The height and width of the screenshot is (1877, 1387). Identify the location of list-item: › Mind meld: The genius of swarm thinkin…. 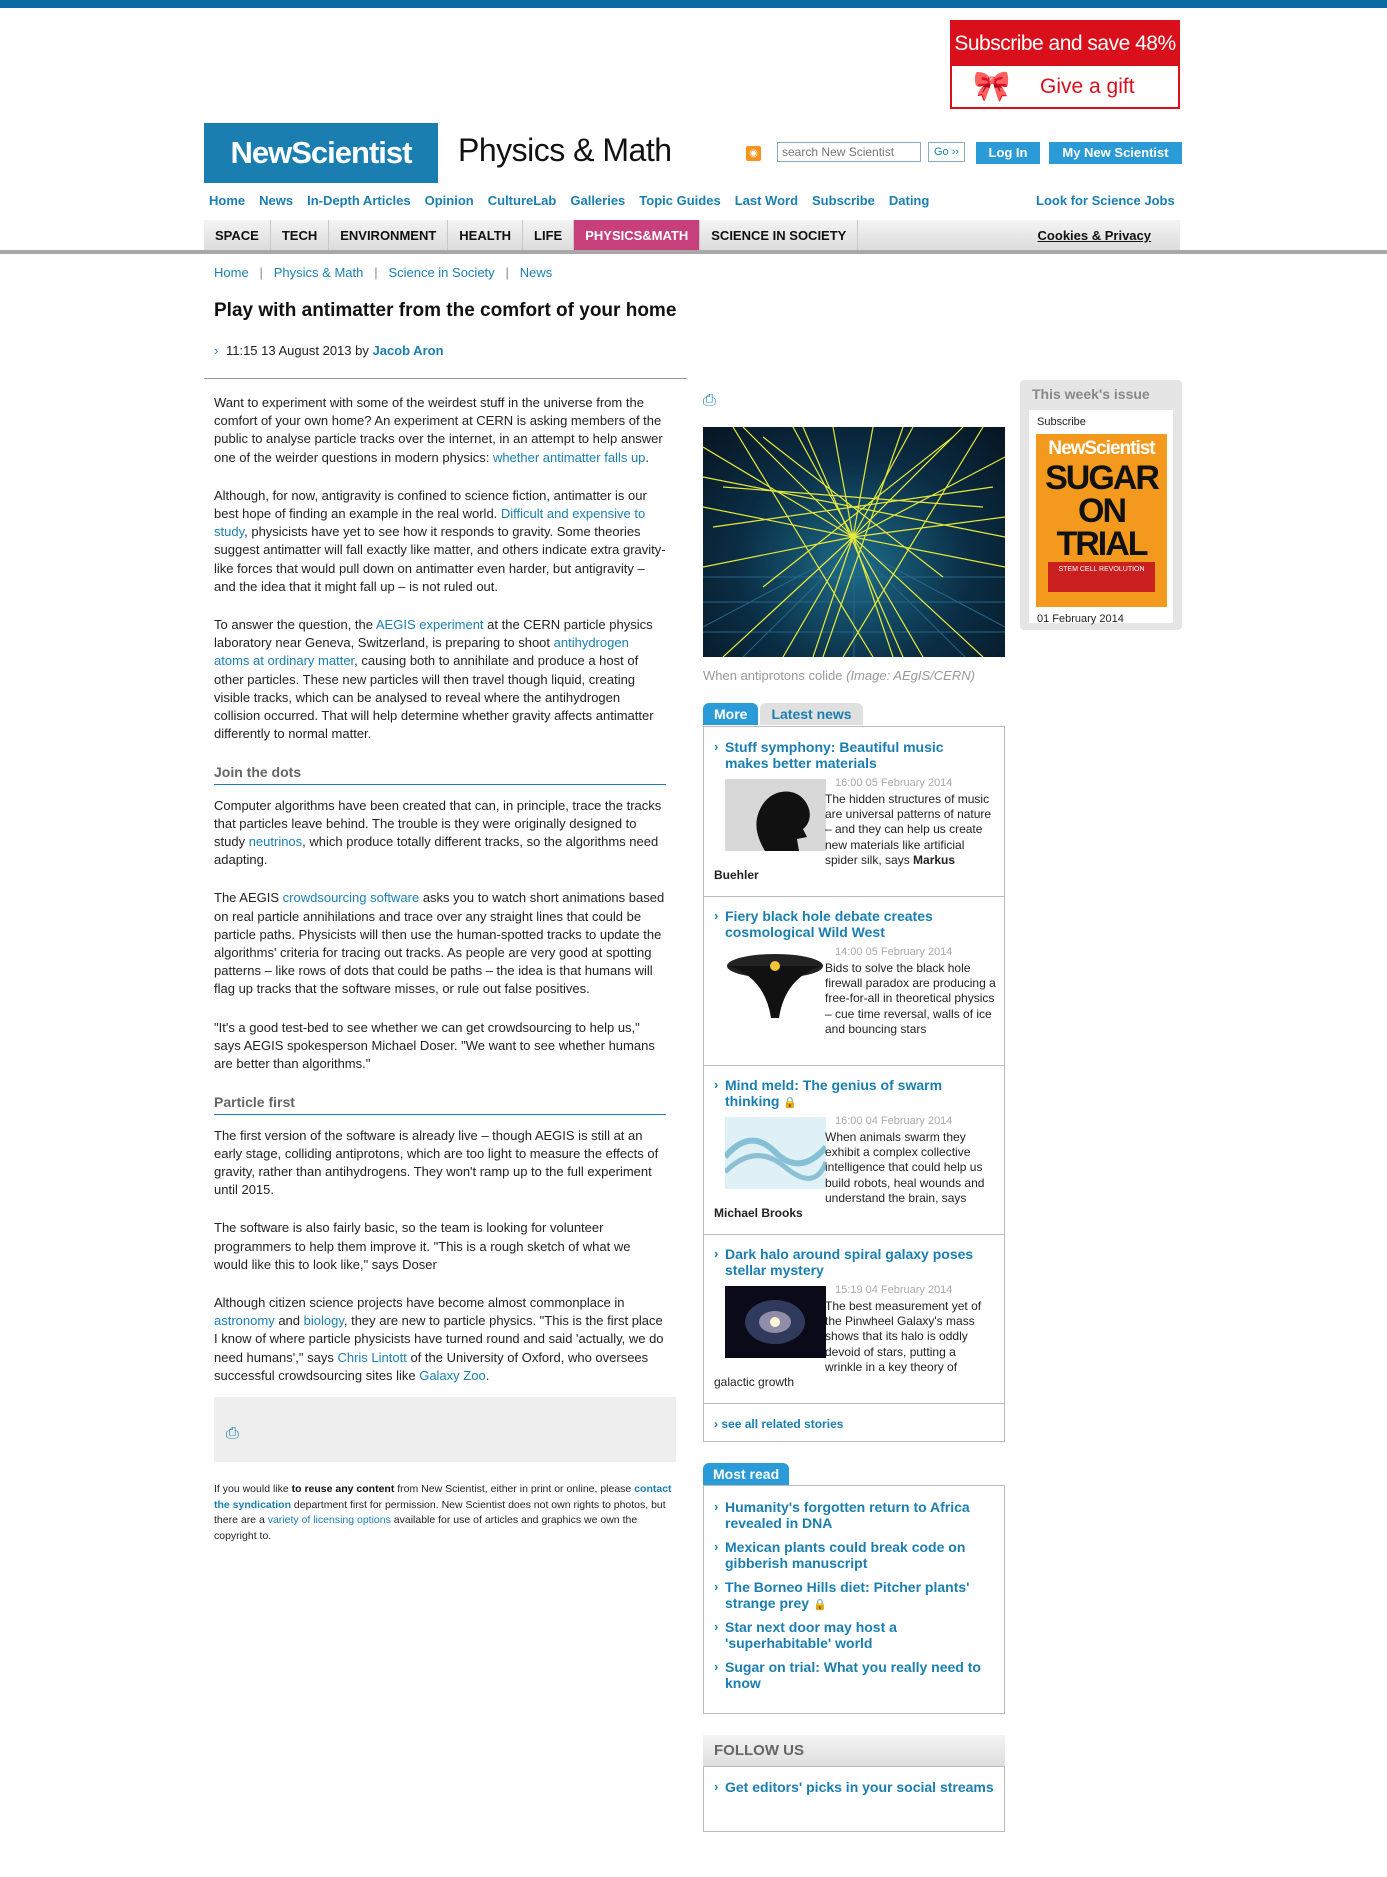
(854, 1150).